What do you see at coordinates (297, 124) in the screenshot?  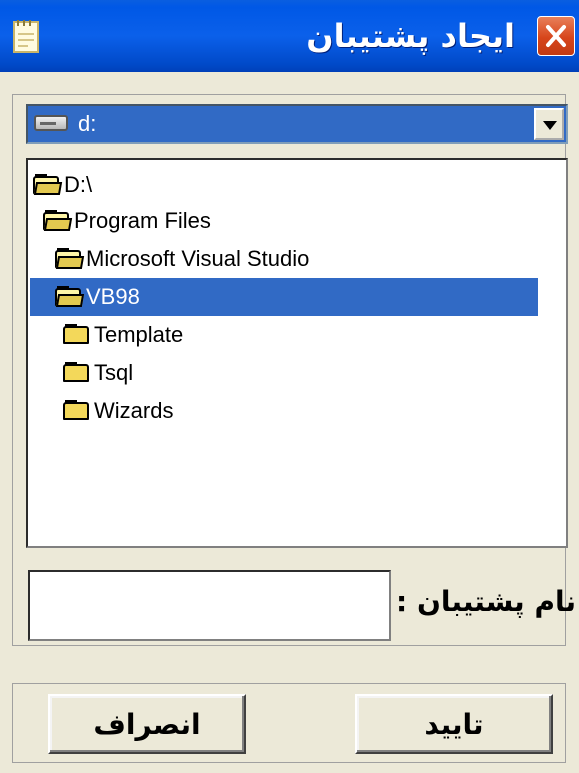 I see `drive-selector: d:` at bounding box center [297, 124].